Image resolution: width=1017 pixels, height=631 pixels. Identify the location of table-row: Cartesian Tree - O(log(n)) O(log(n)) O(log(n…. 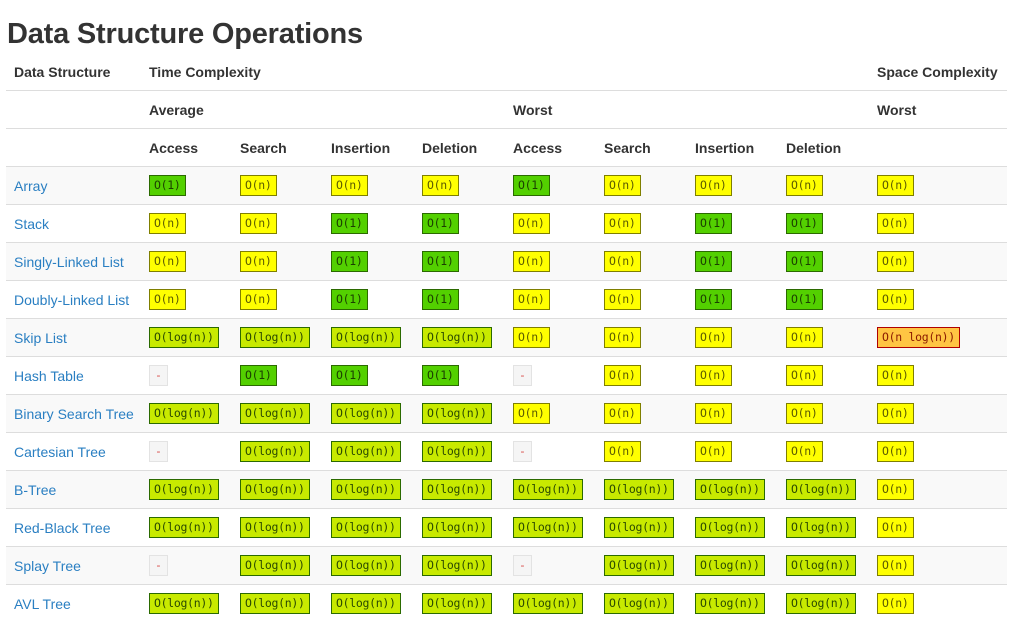
(507, 451).